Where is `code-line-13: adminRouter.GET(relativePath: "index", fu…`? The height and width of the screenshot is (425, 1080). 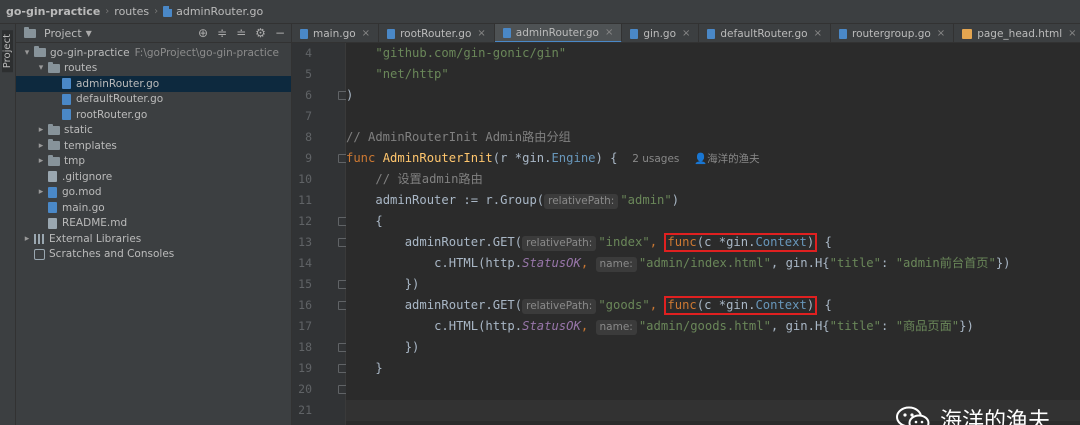 code-line-13: adminRouter.GET(relativePath: "index", fu… is located at coordinates (713, 242).